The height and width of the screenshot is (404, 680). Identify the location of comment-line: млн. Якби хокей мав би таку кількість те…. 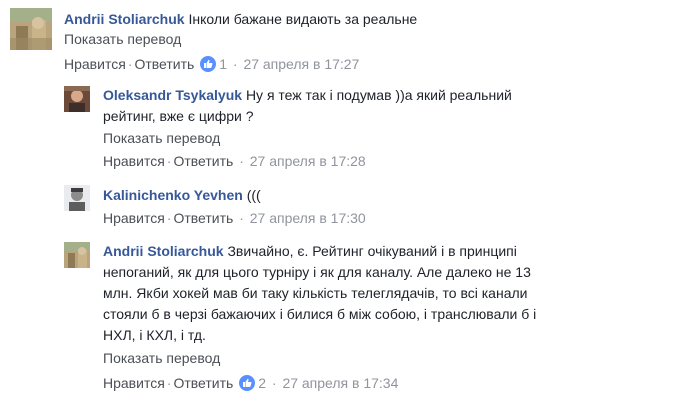
(315, 293).